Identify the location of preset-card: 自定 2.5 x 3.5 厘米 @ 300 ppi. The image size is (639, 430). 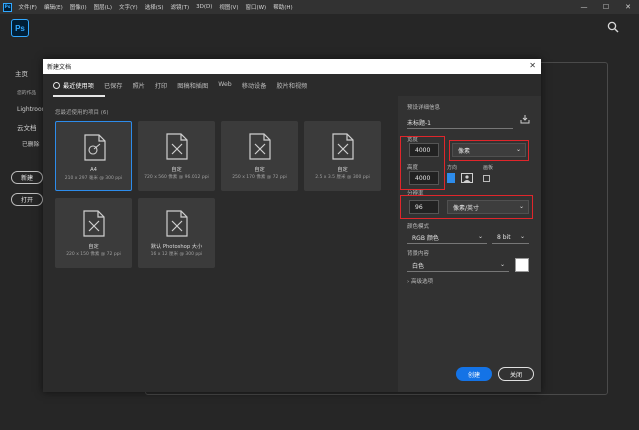
(342, 156).